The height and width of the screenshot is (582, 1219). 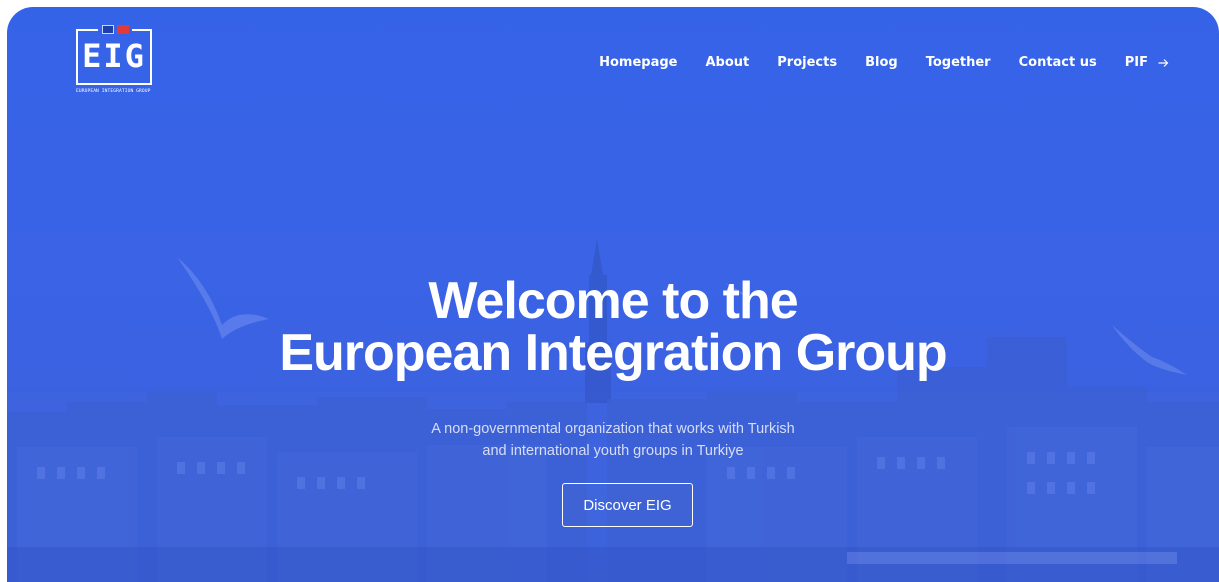 I want to click on nav-item-projects: Projects, so click(x=807, y=62).